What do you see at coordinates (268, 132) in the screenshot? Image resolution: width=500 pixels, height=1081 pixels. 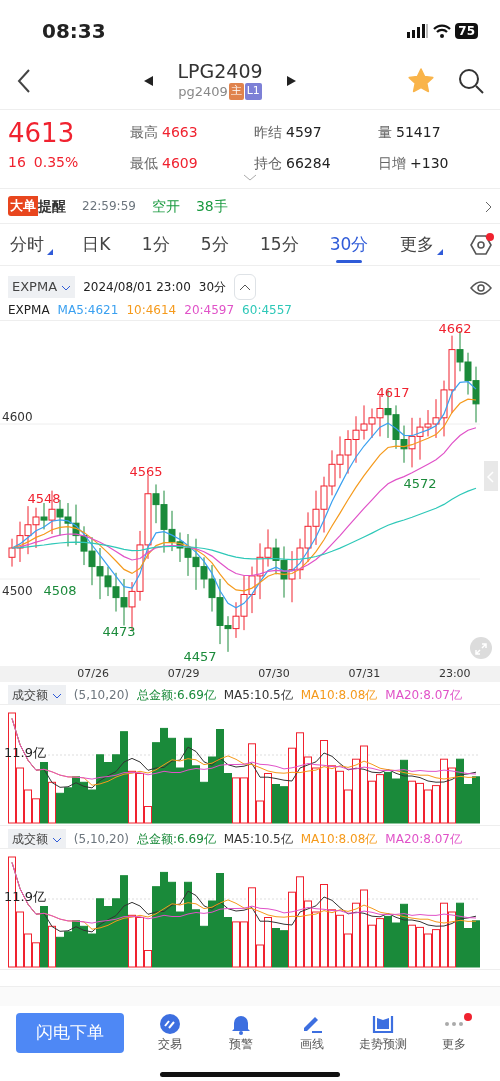 I see `stat-label: 昨结` at bounding box center [268, 132].